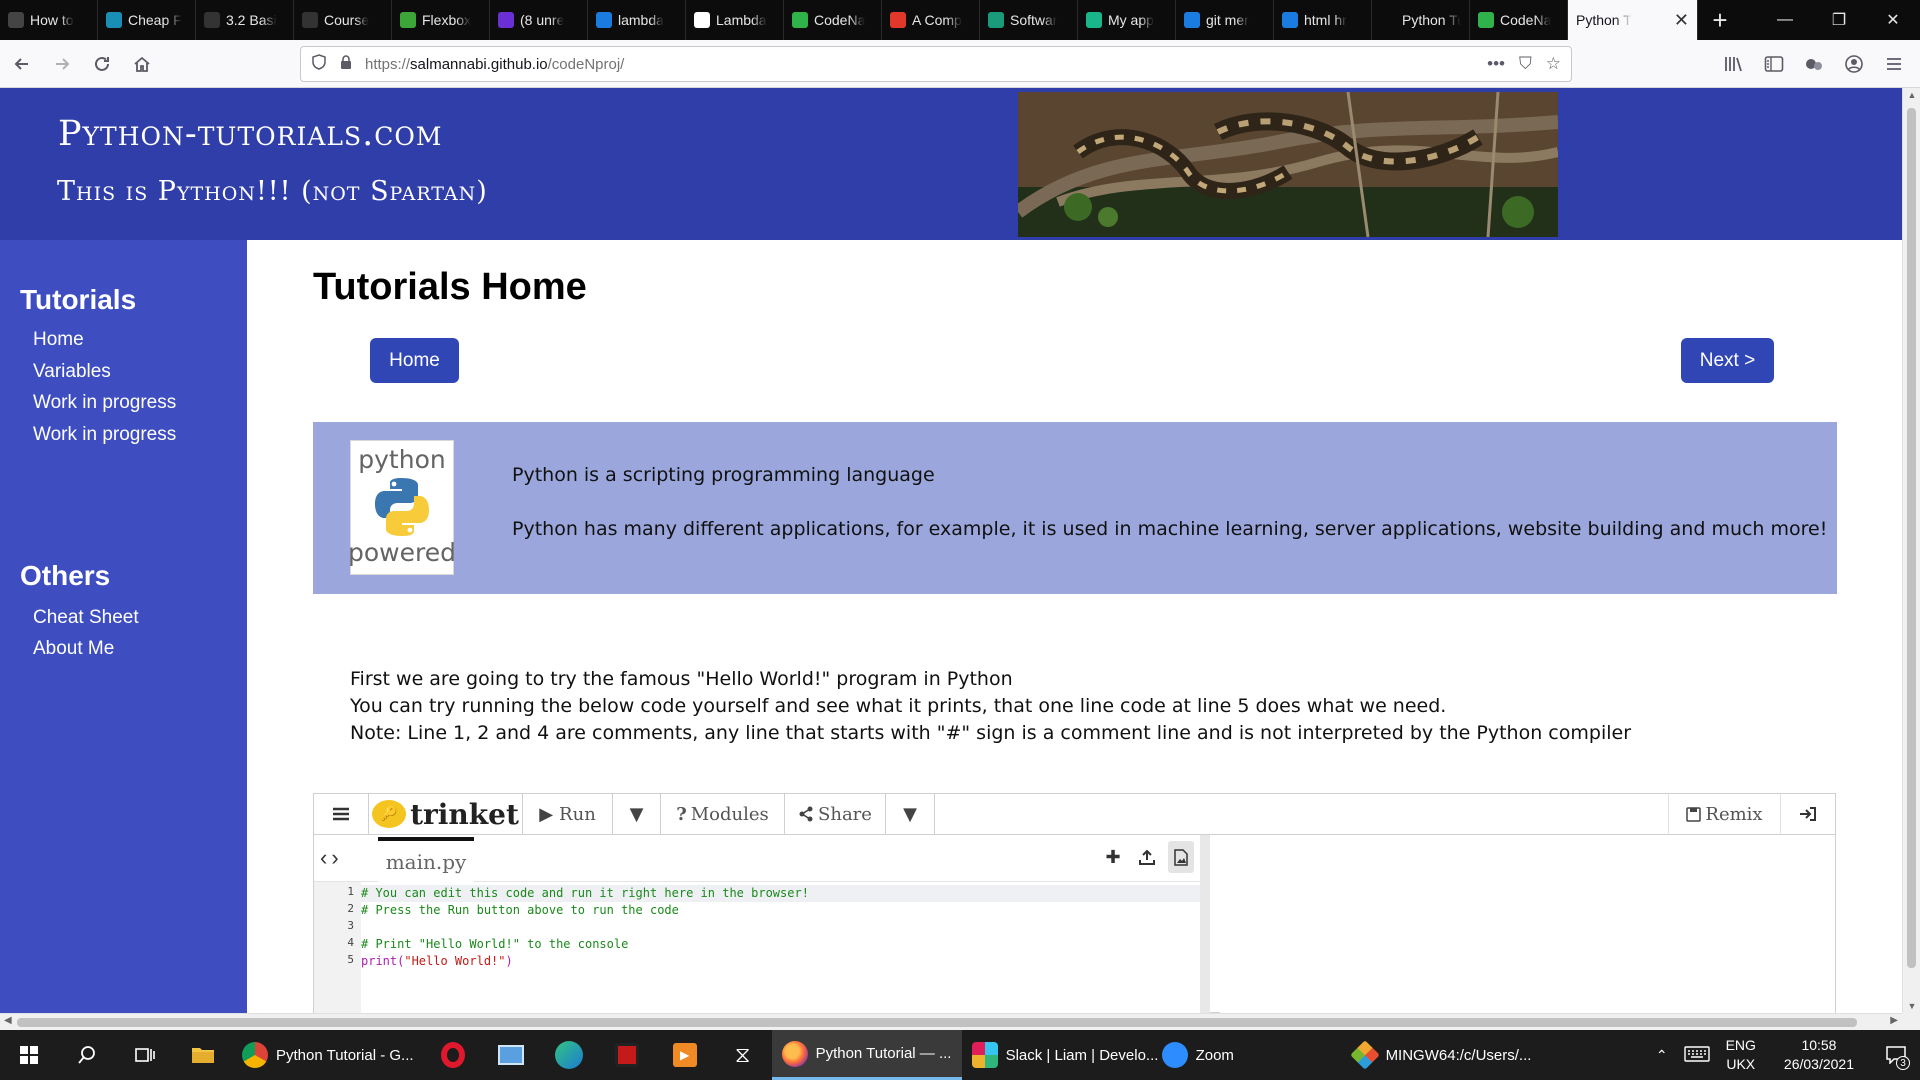 This screenshot has width=1920, height=1080. Describe the element at coordinates (1893, 20) in the screenshot. I see `close-window-button: ✕` at that location.